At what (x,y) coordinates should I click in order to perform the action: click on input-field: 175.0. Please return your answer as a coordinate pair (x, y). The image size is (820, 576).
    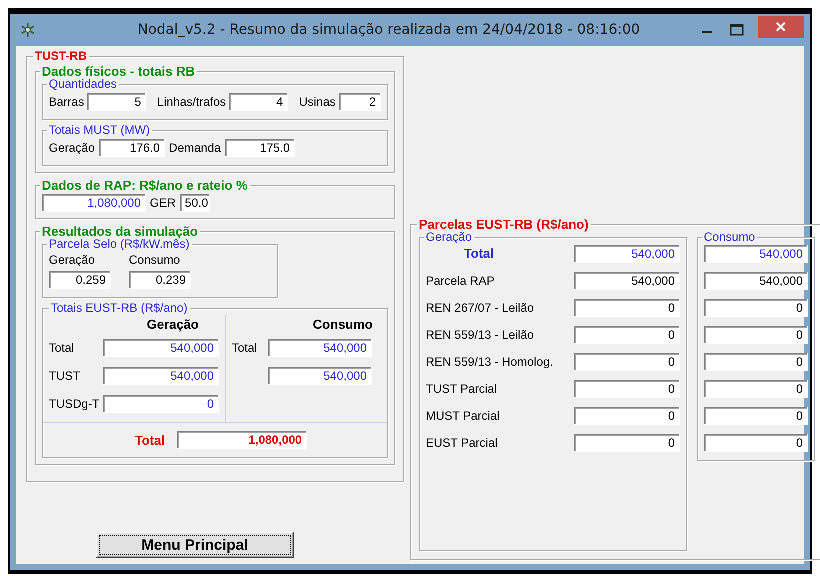
    Looking at the image, I should click on (260, 148).